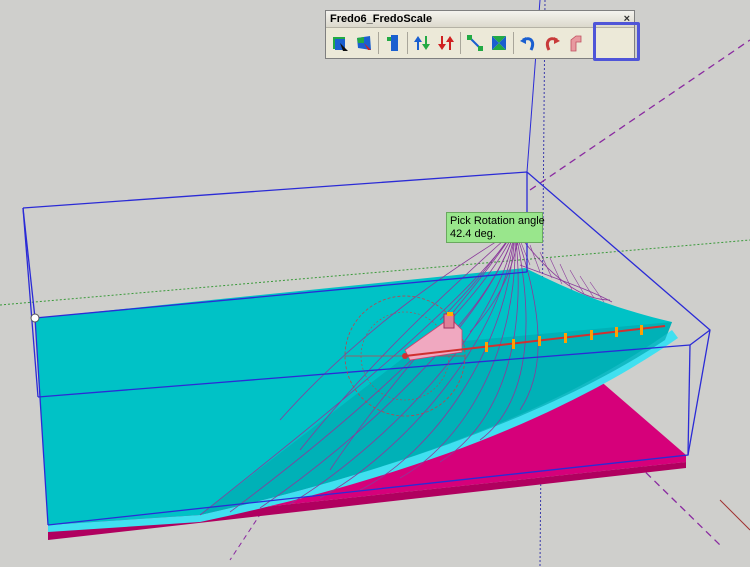 This screenshot has width=750, height=567. I want to click on stretch-icon, so click(392, 43).